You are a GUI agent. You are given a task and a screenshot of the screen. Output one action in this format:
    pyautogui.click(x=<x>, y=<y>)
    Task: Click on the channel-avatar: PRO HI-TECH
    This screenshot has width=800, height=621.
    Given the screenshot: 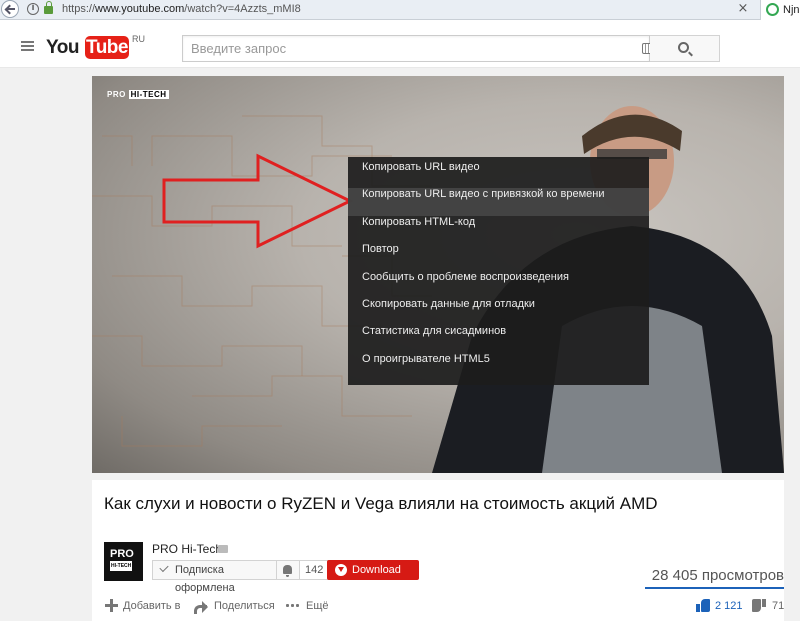 What is the action you would take?
    pyautogui.click(x=123, y=561)
    